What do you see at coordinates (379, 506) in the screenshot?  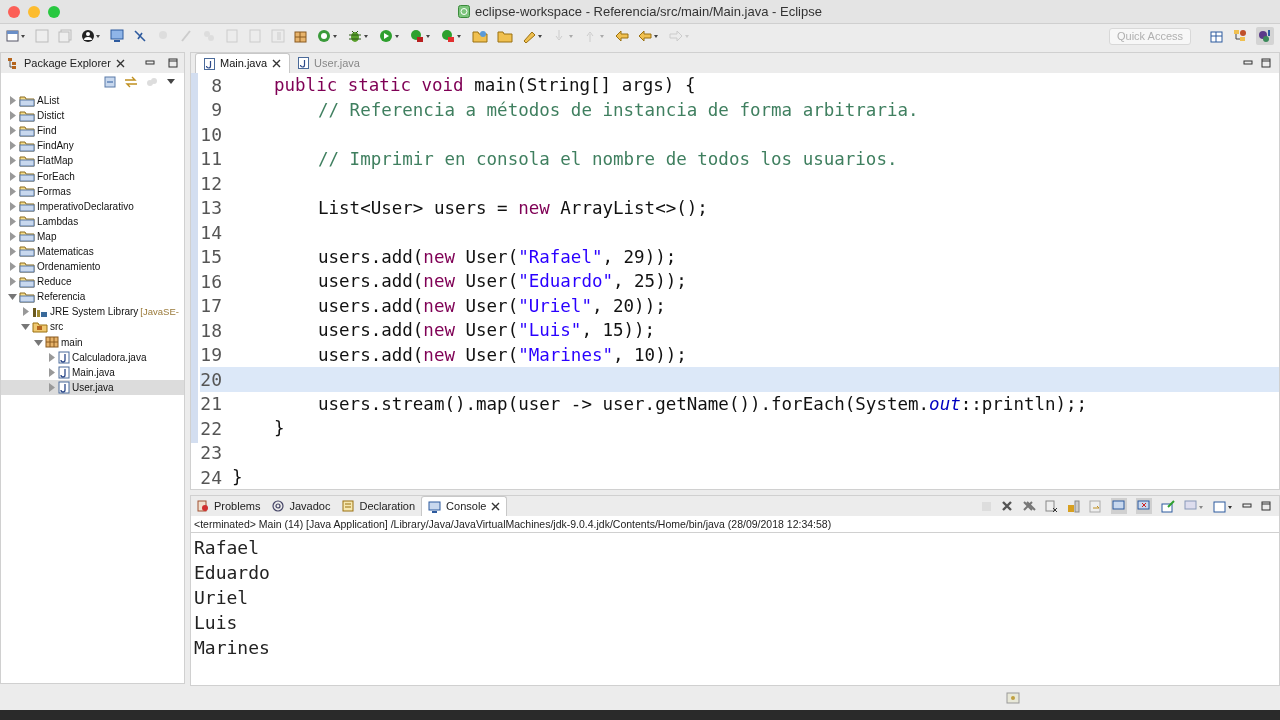 I see `panel-tab: Declaration` at bounding box center [379, 506].